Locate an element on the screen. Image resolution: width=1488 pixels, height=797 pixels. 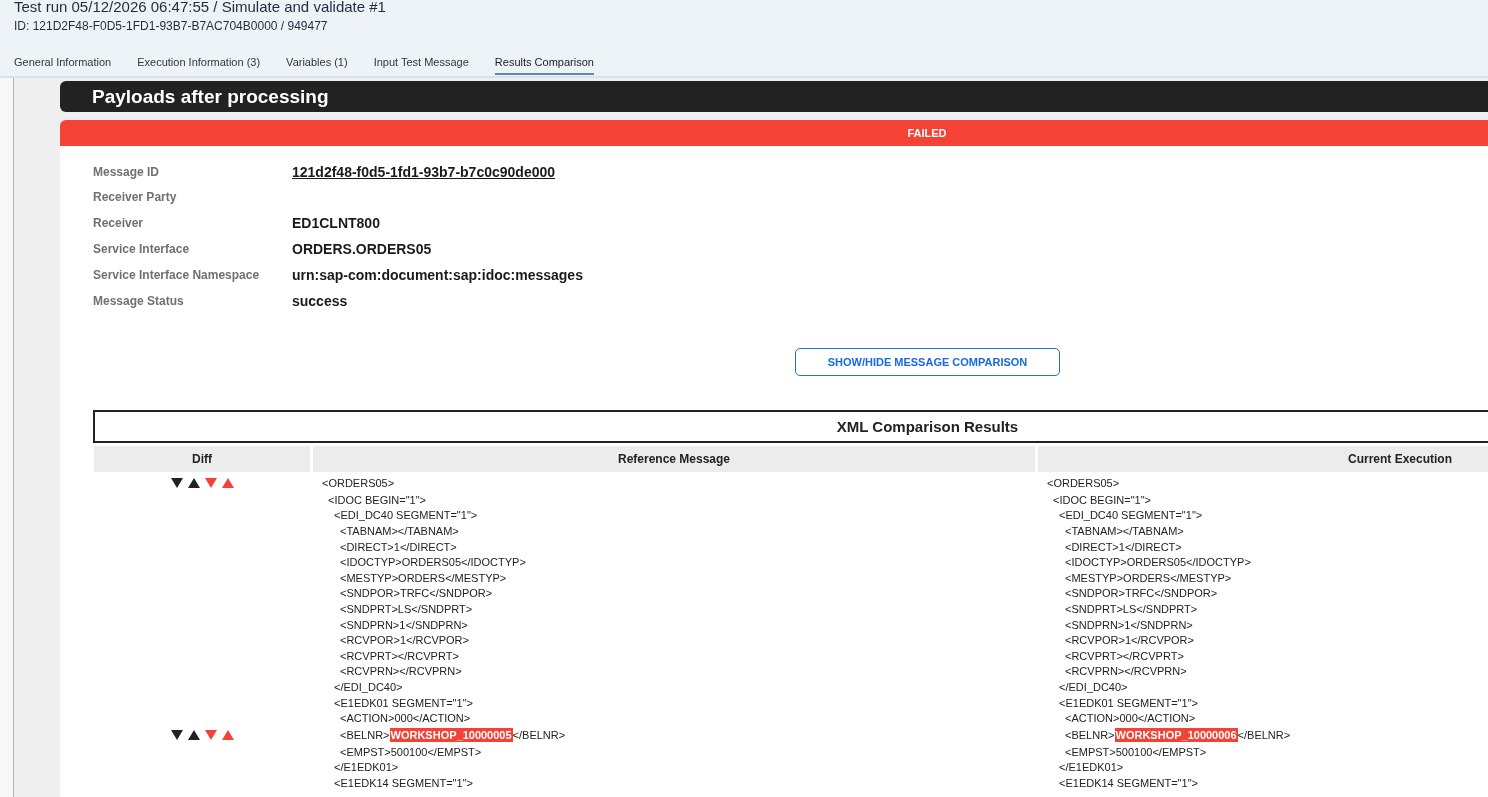
section-header: Payloads after processing is located at coordinates (774, 96).